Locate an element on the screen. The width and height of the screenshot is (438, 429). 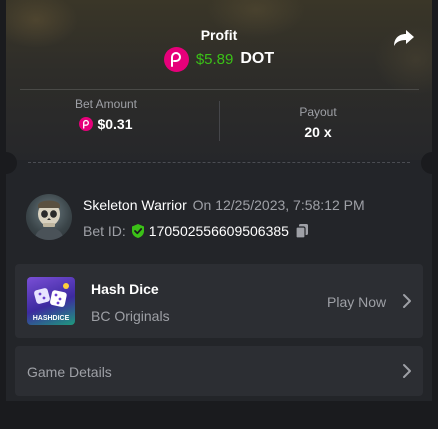
bet-id-line: Bet ID: 170502556609506385 is located at coordinates (196, 231).